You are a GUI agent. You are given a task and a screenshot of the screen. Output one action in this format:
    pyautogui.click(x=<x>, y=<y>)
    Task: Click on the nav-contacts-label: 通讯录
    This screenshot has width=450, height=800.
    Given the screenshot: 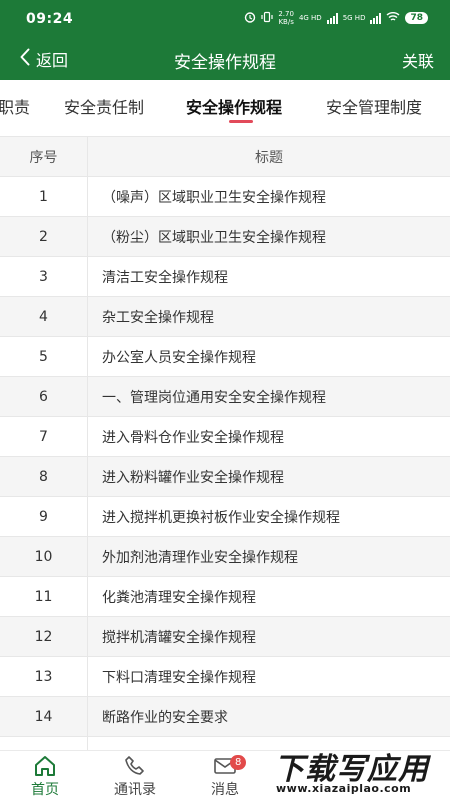 What is the action you would take?
    pyautogui.click(x=135, y=790)
    